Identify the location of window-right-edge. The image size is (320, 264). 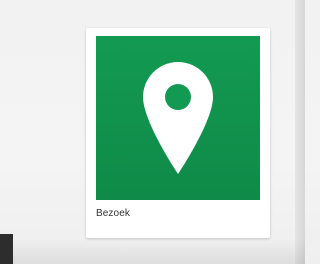
(300, 132).